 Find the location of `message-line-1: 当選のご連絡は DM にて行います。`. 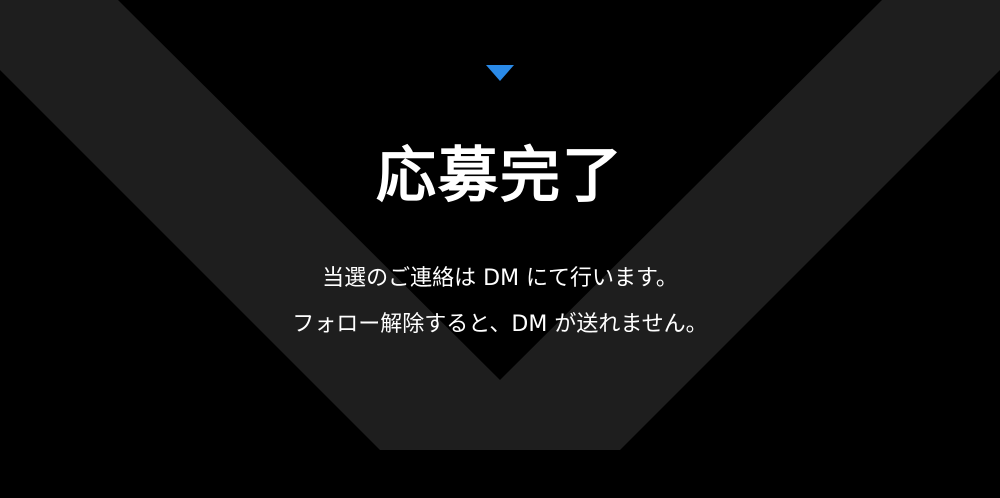

message-line-1: 当選のご連絡は DM にて行います。 is located at coordinates (500, 278).